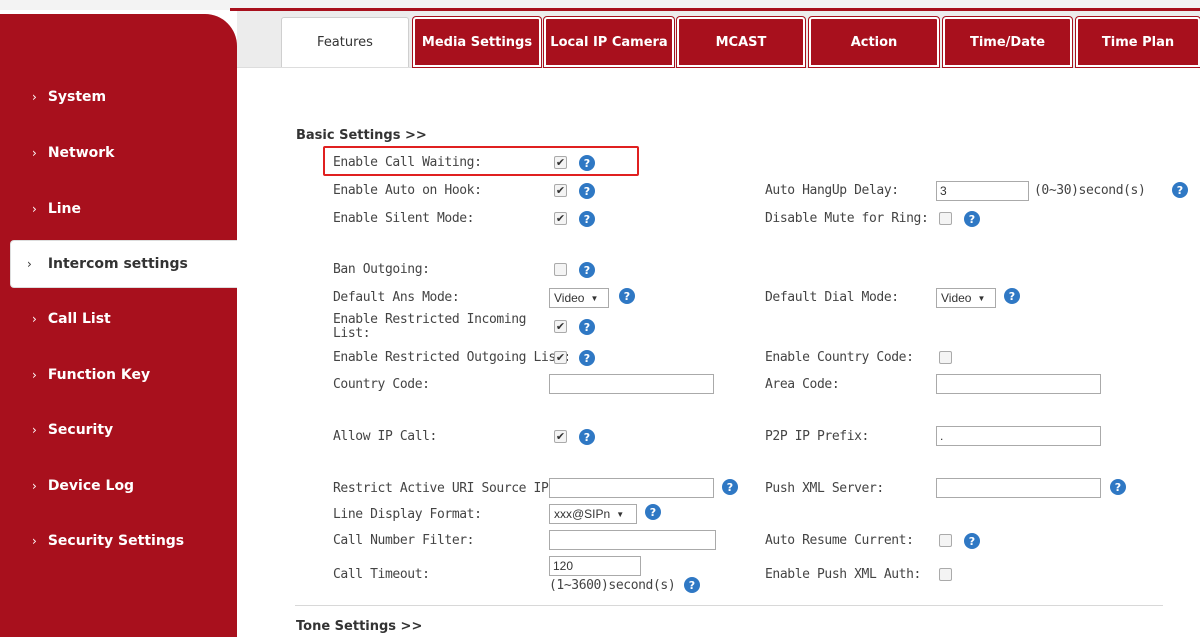  What do you see at coordinates (612, 585) in the screenshot?
I see `call-timeout-unit: (1~3600)second(s)` at bounding box center [612, 585].